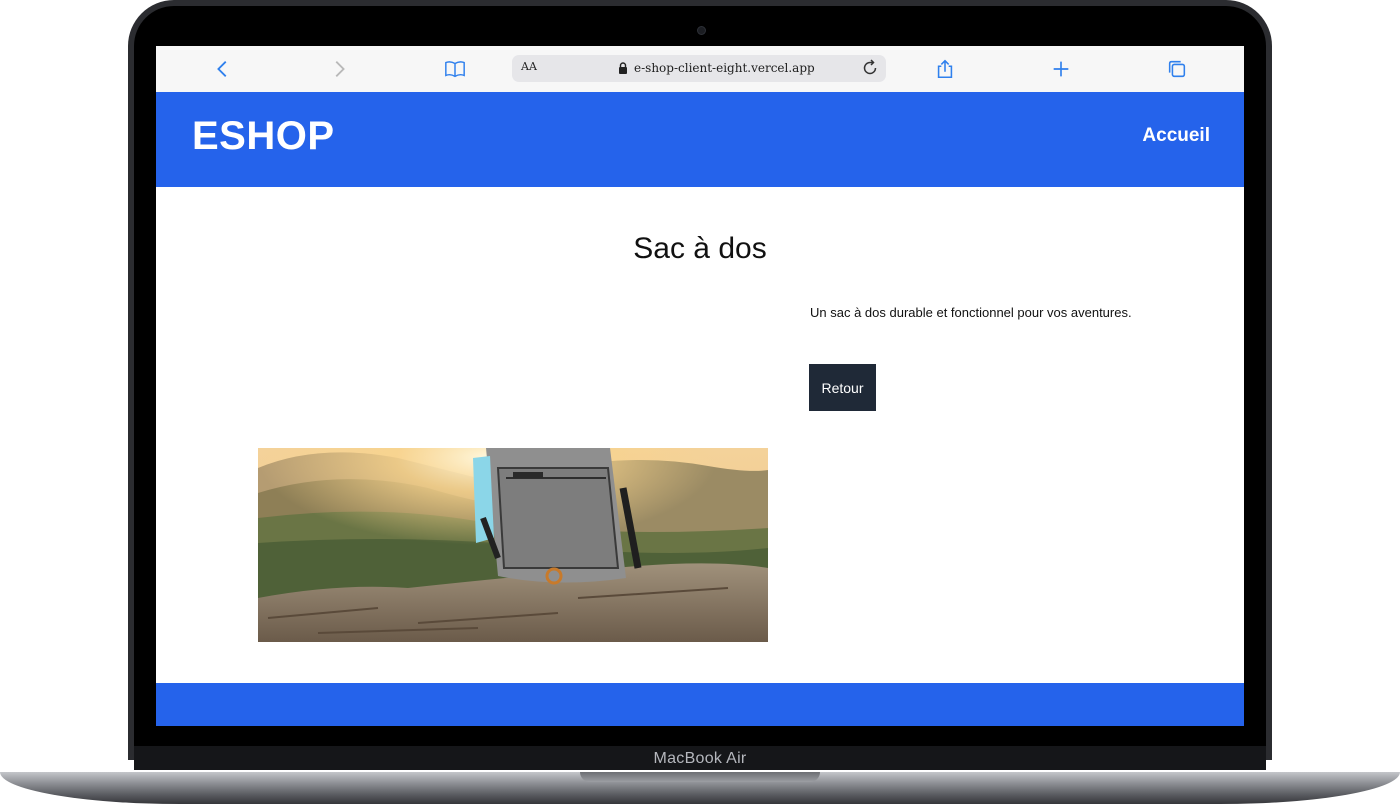 Image resolution: width=1400 pixels, height=804 pixels. What do you see at coordinates (339, 69) in the screenshot?
I see `chevron-right-icon` at bounding box center [339, 69].